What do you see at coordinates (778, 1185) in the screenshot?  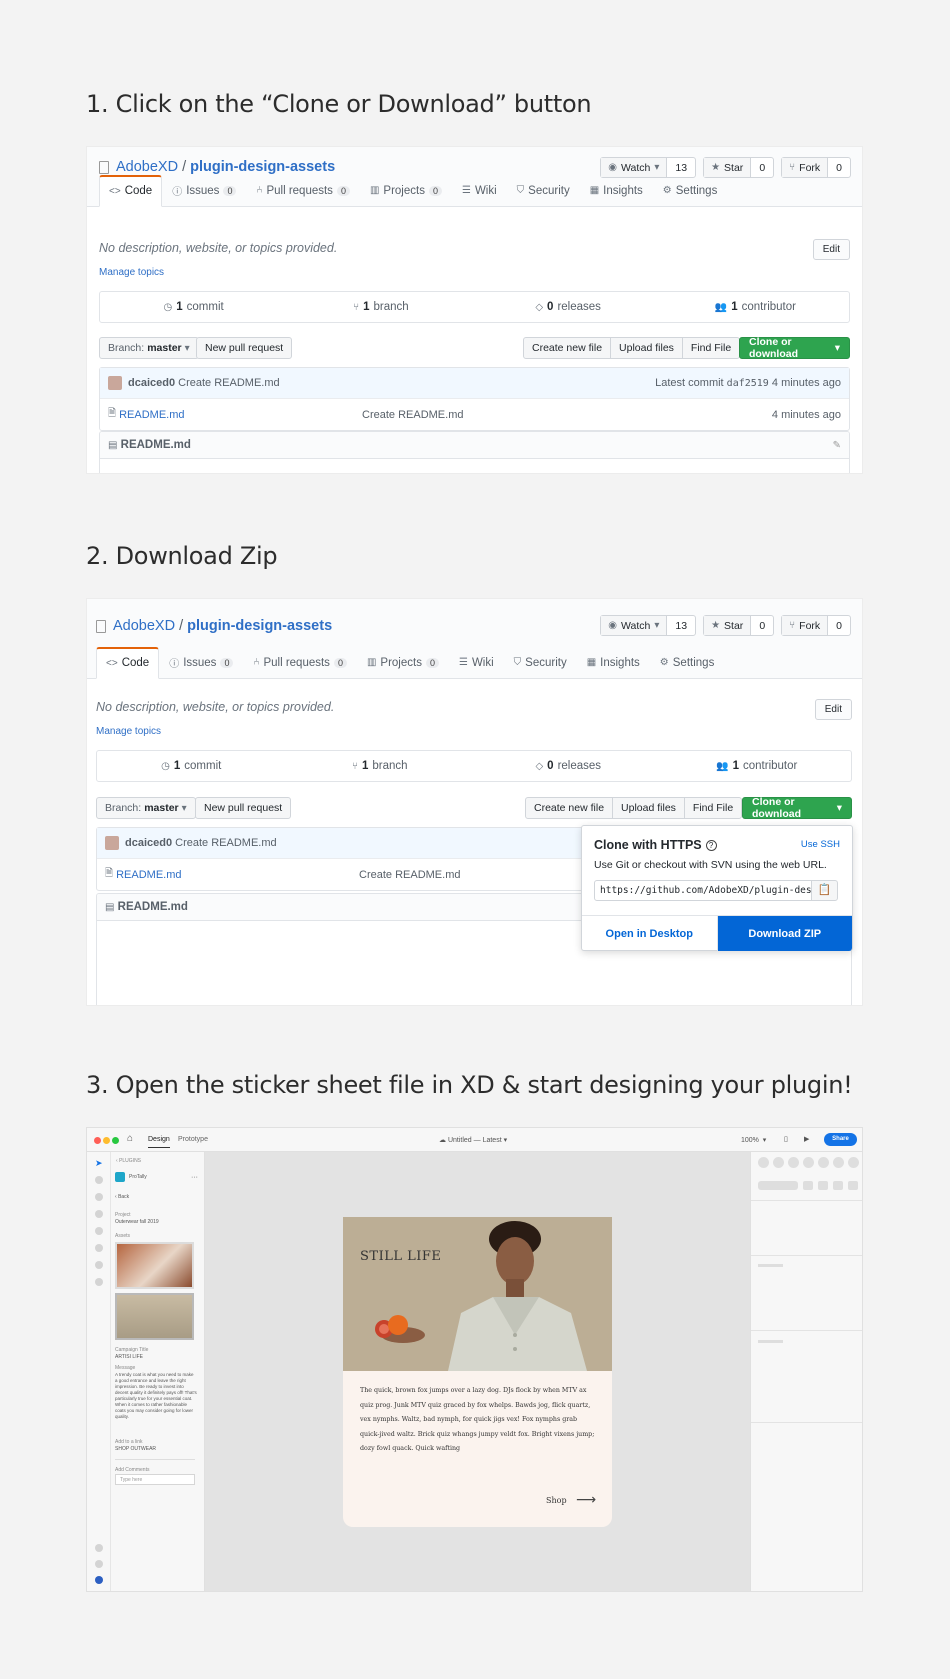 I see `property-field` at bounding box center [778, 1185].